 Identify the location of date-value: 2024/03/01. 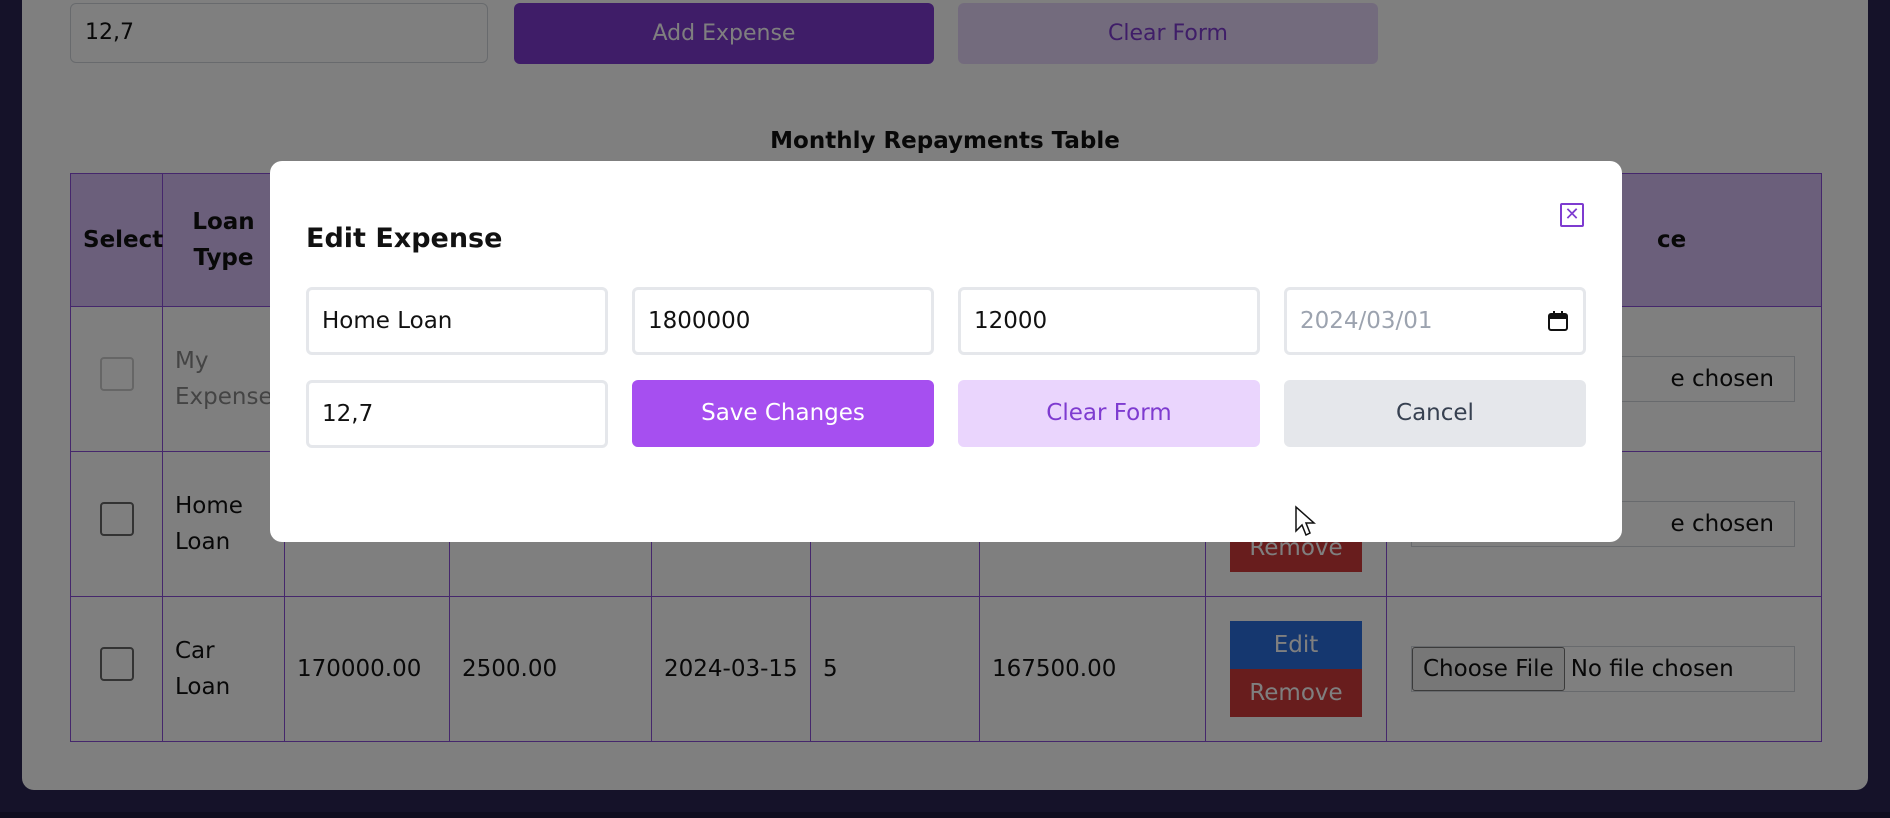
(1366, 321).